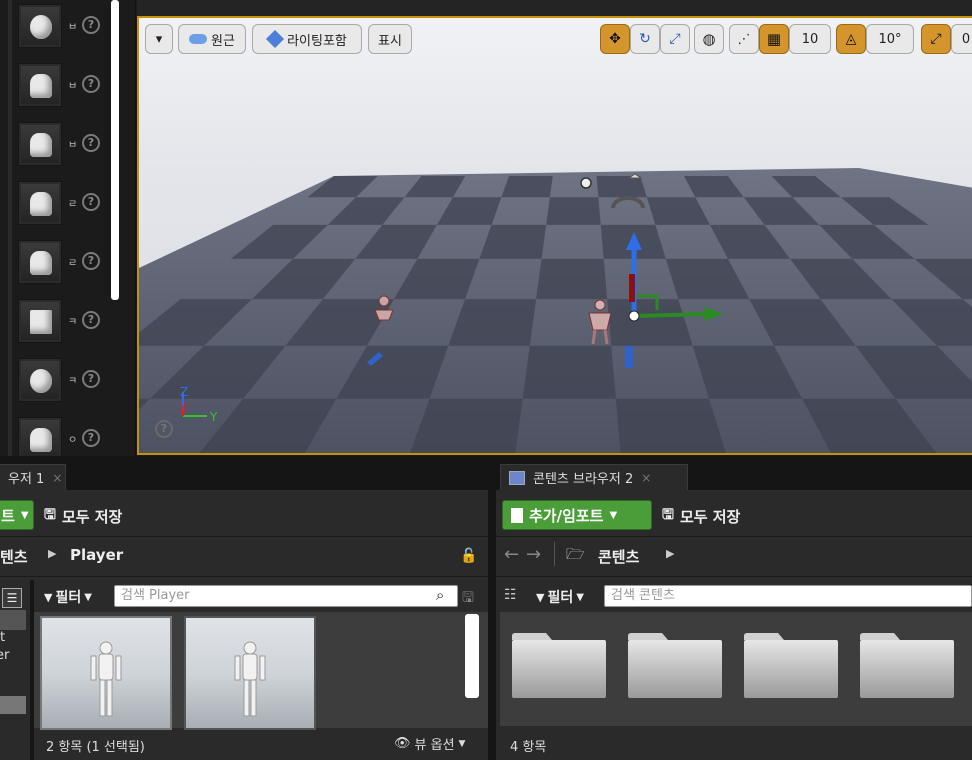  I want to click on surface-snap-button: ⋰, so click(744, 39).